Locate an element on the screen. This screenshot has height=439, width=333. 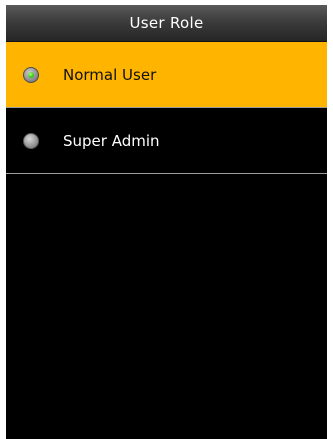
option-normal-user: Normal User is located at coordinates (166, 75).